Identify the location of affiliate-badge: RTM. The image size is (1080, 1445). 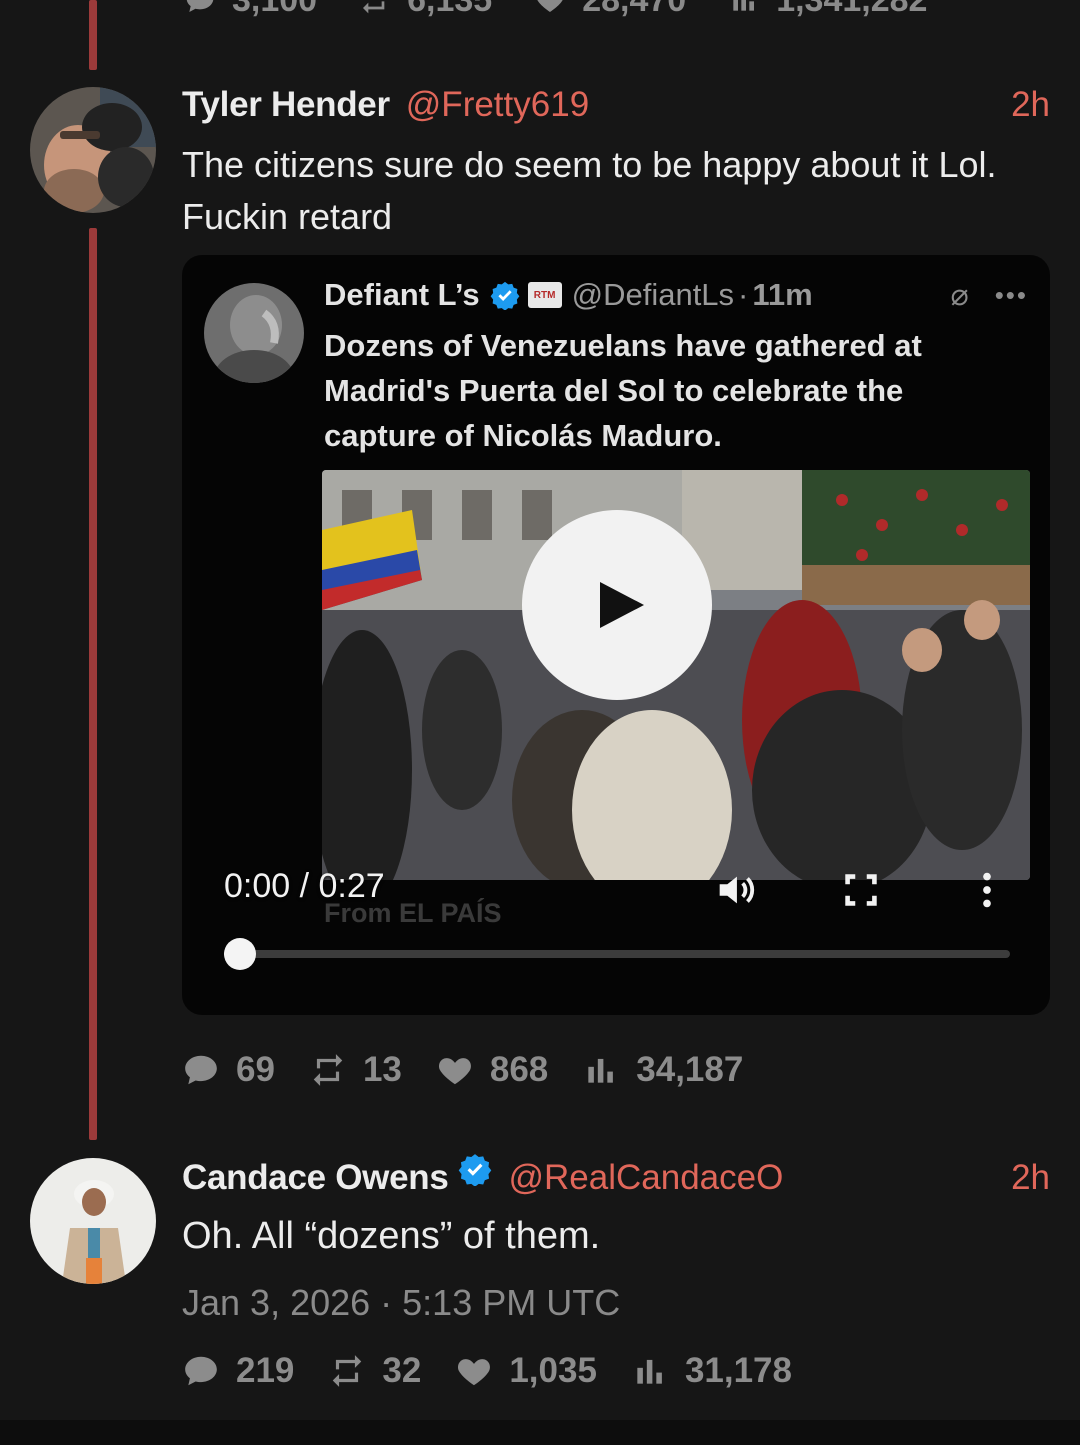
(544, 295).